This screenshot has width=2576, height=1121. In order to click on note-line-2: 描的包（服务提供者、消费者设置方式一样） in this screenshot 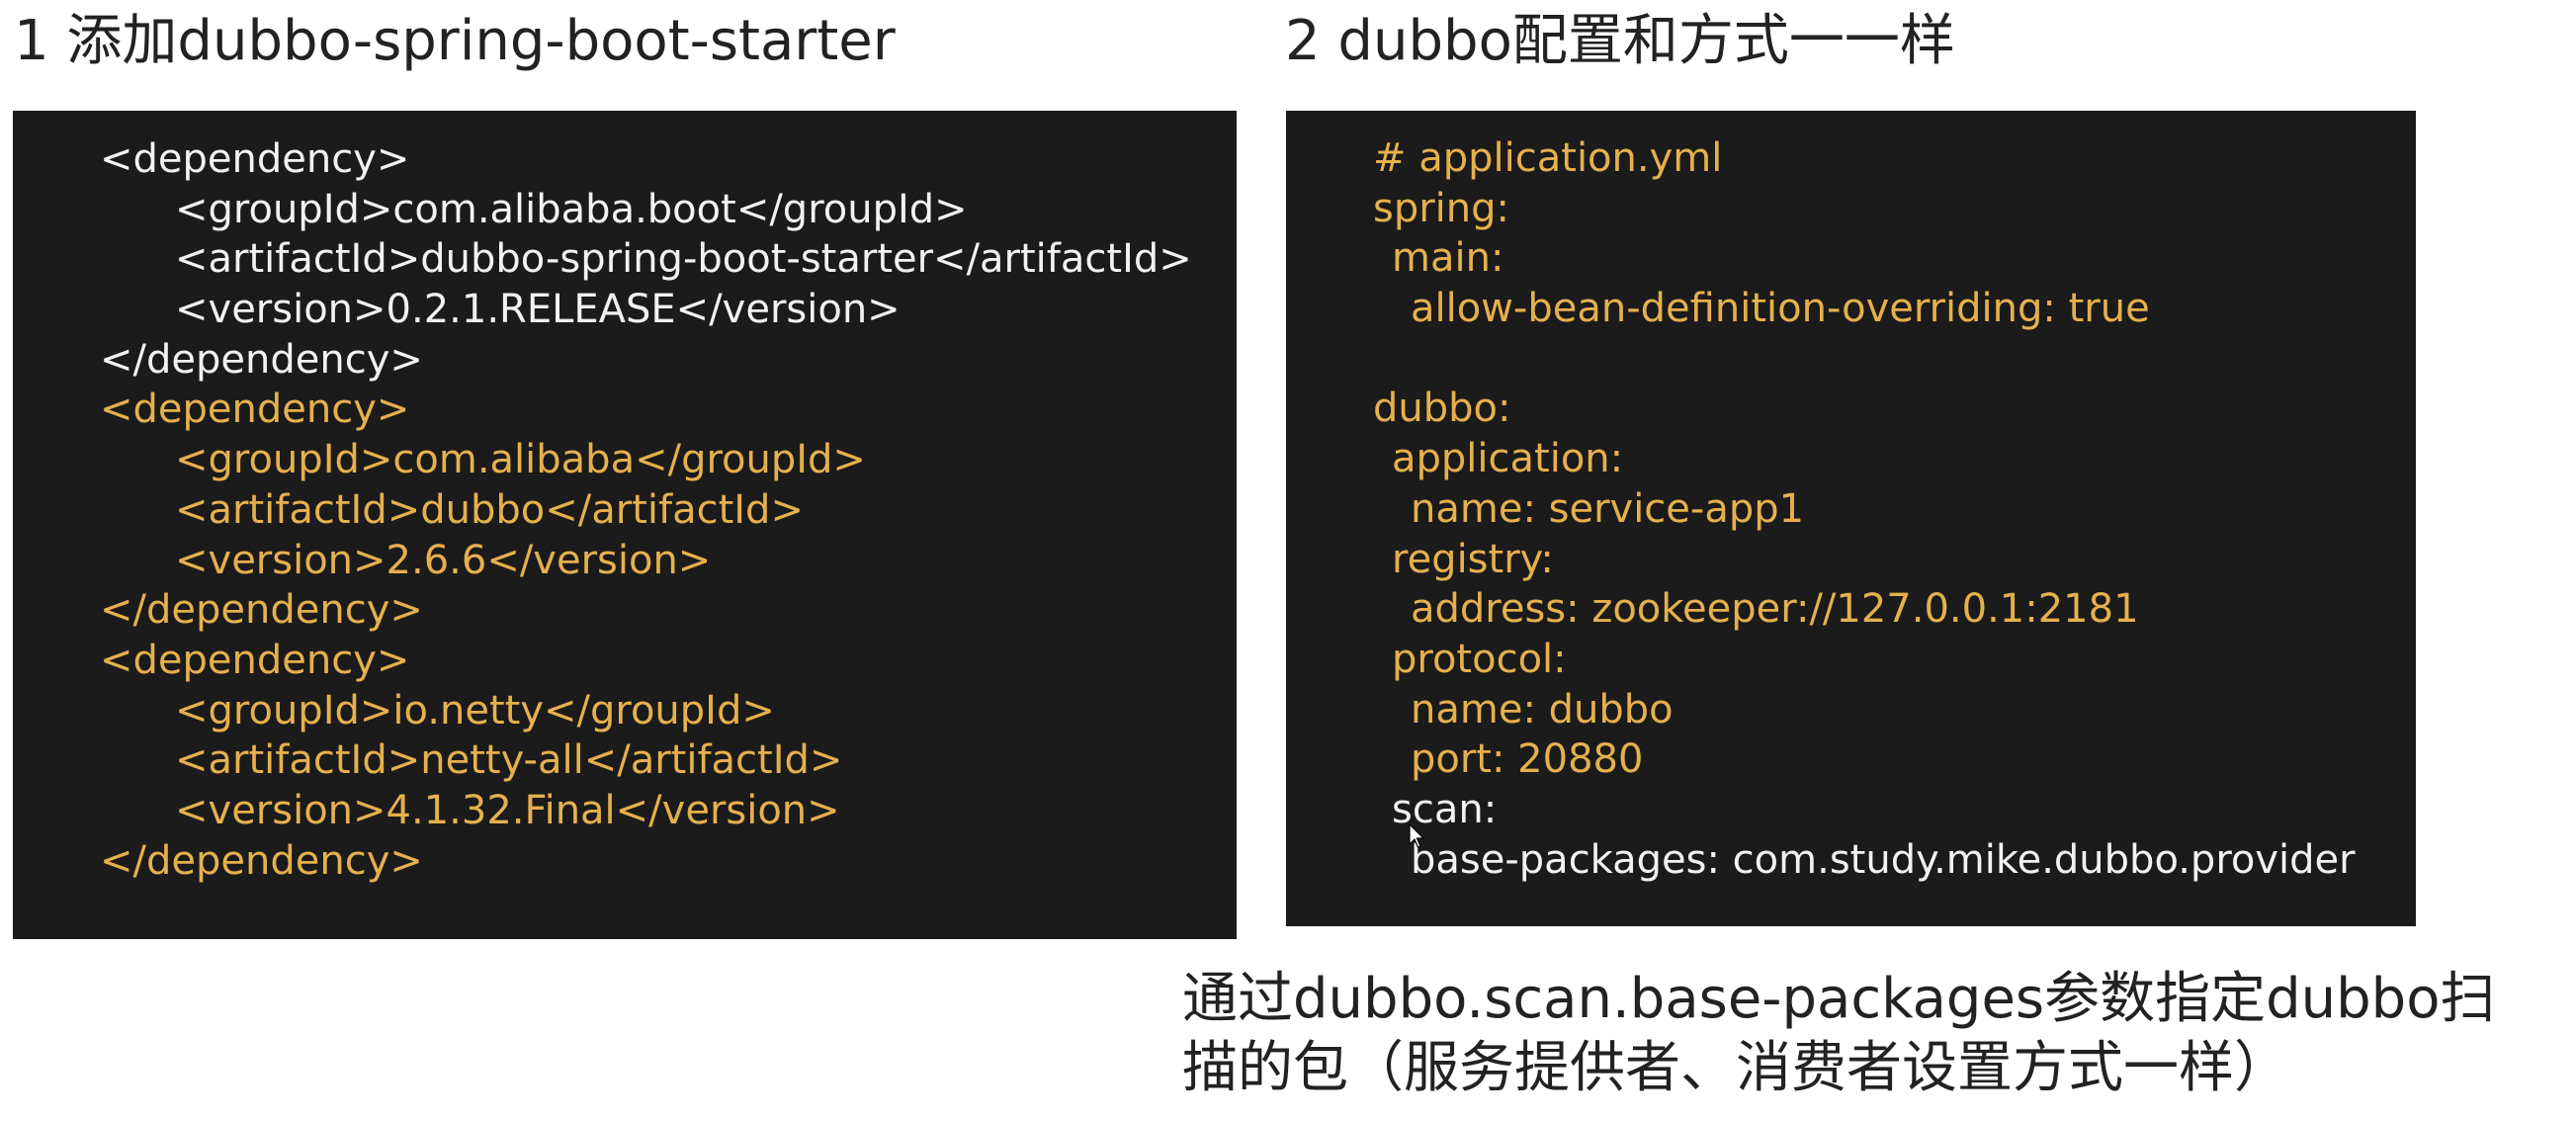, I will do `click(1735, 1068)`.